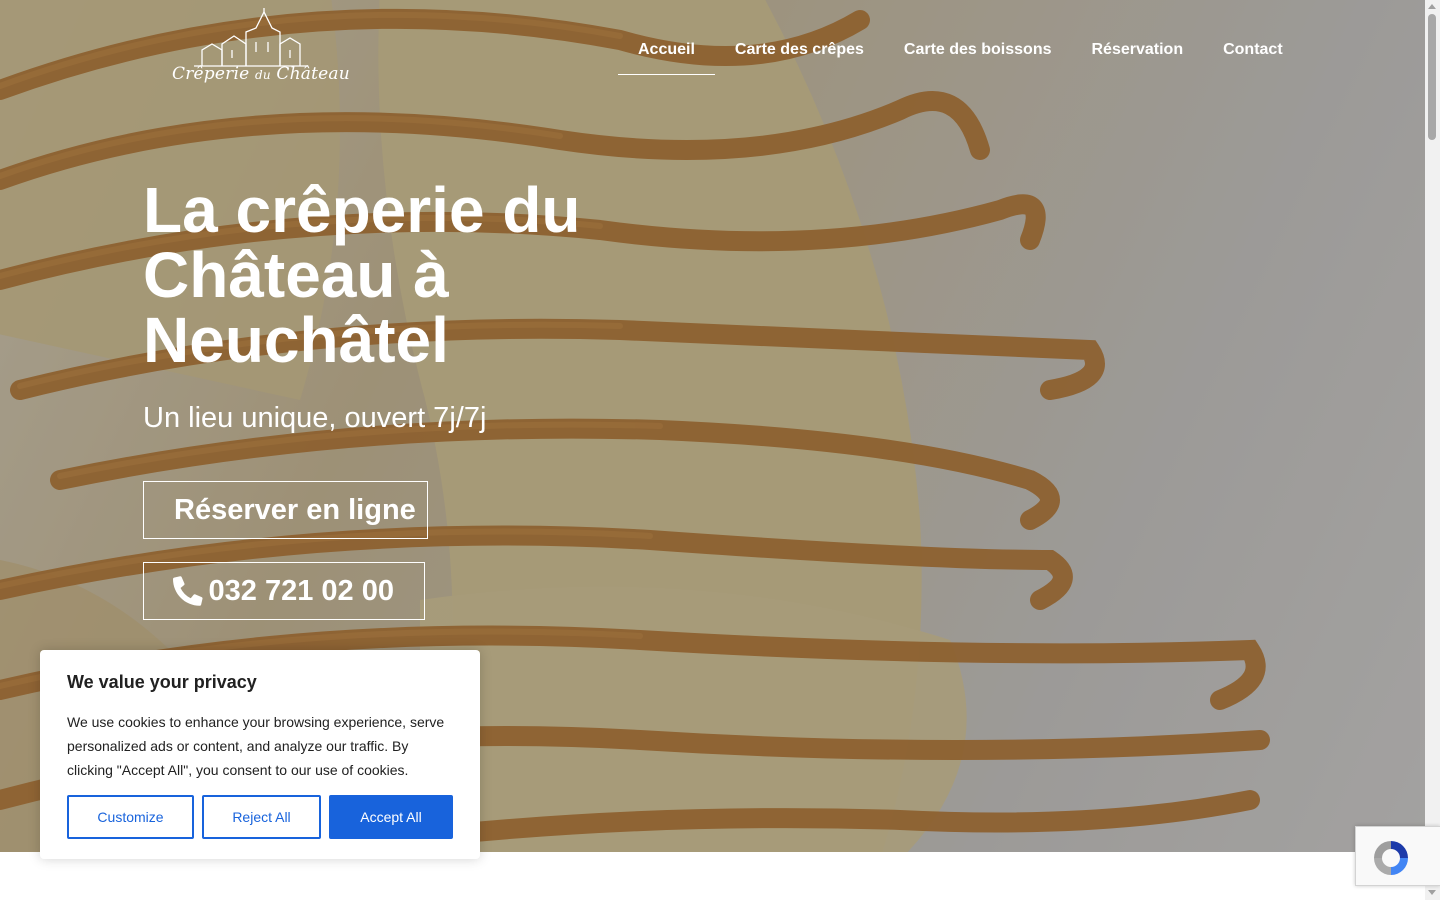 The width and height of the screenshot is (1440, 900). What do you see at coordinates (301, 590) in the screenshot?
I see `phone-number-label: 032 721 02 00` at bounding box center [301, 590].